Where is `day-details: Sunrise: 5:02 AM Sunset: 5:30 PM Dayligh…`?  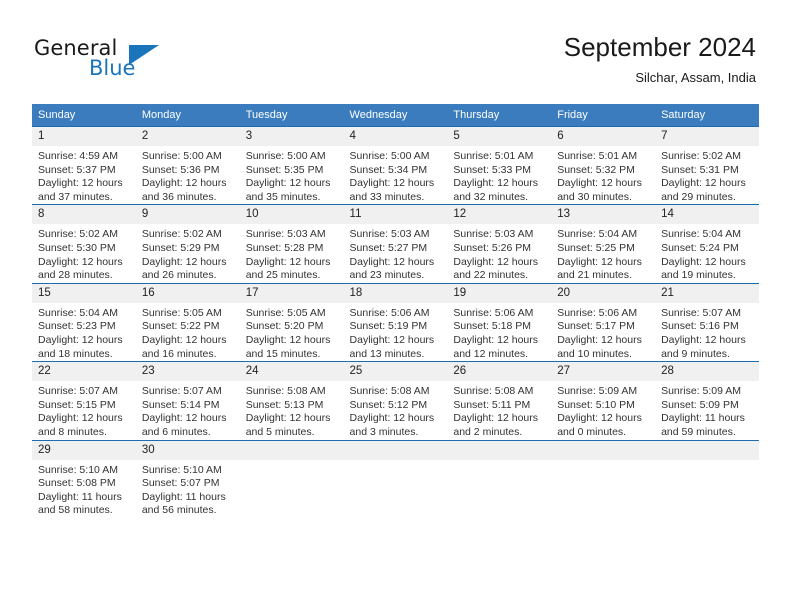
day-details: Sunrise: 5:02 AM Sunset: 5:30 PM Dayligh… is located at coordinates (84, 253).